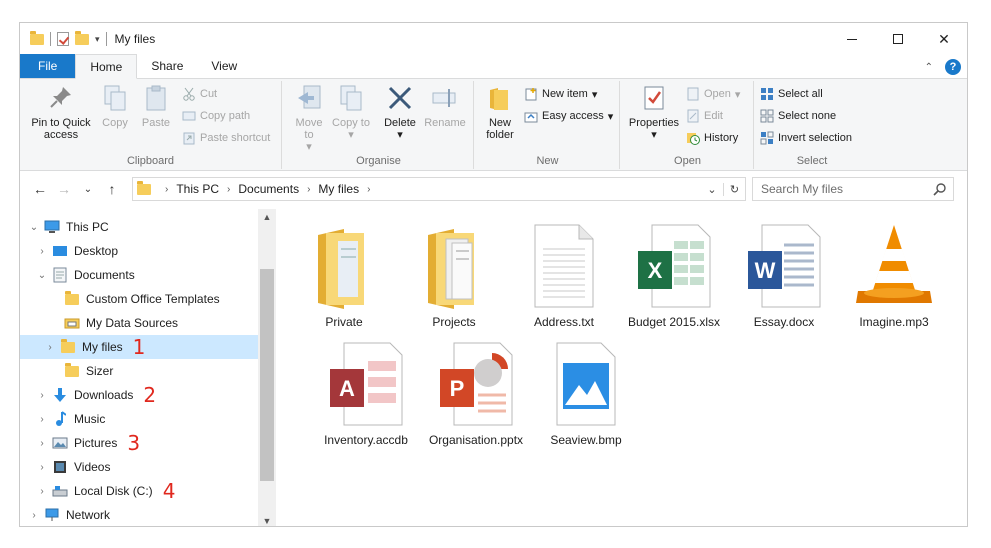  I want to click on back-arrow-icon: ←, so click(40, 189).